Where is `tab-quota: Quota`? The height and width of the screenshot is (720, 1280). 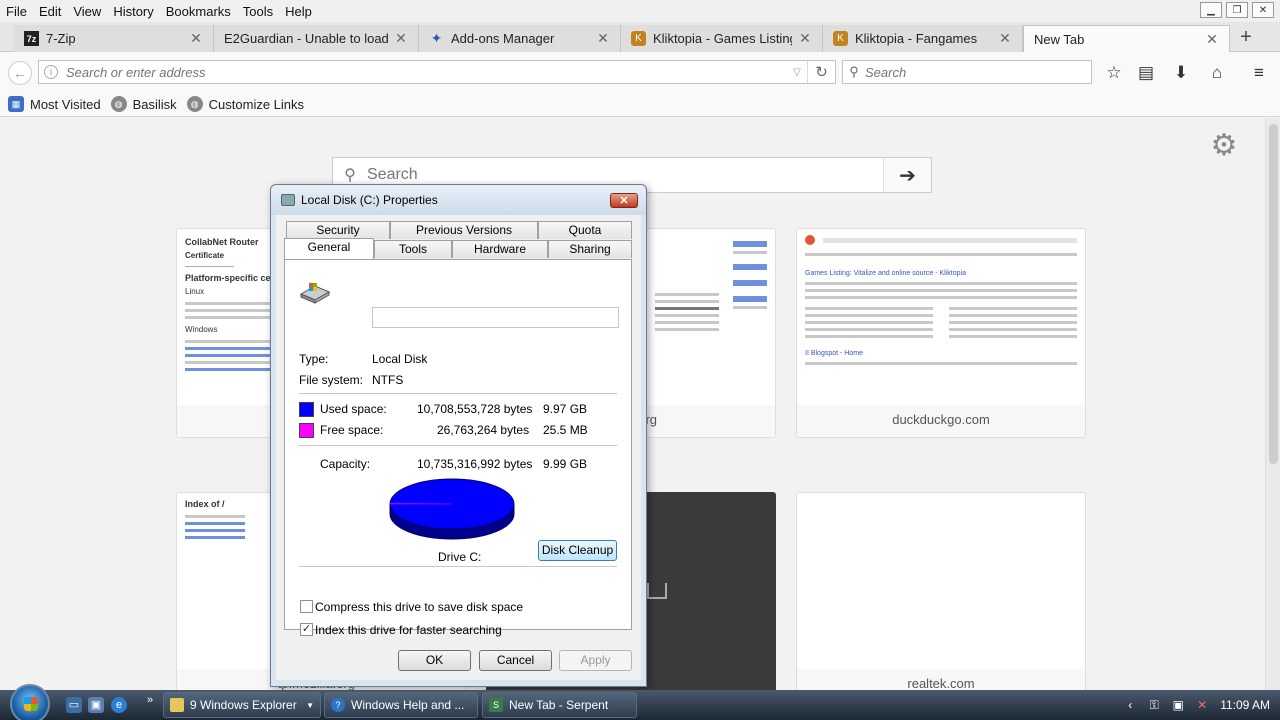 tab-quota: Quota is located at coordinates (585, 230).